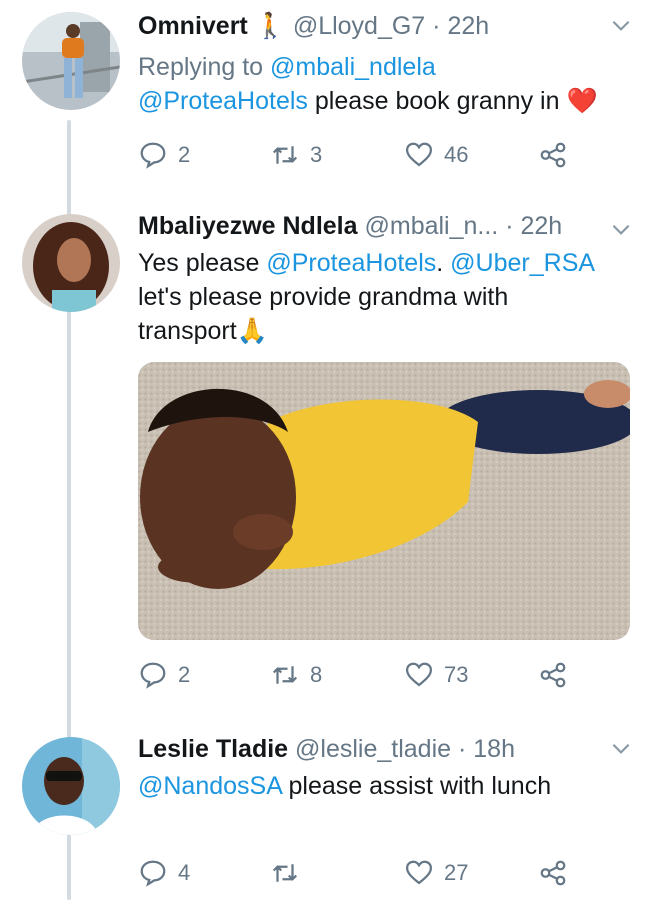  What do you see at coordinates (184, 872) in the screenshot?
I see `reply-count: 4` at bounding box center [184, 872].